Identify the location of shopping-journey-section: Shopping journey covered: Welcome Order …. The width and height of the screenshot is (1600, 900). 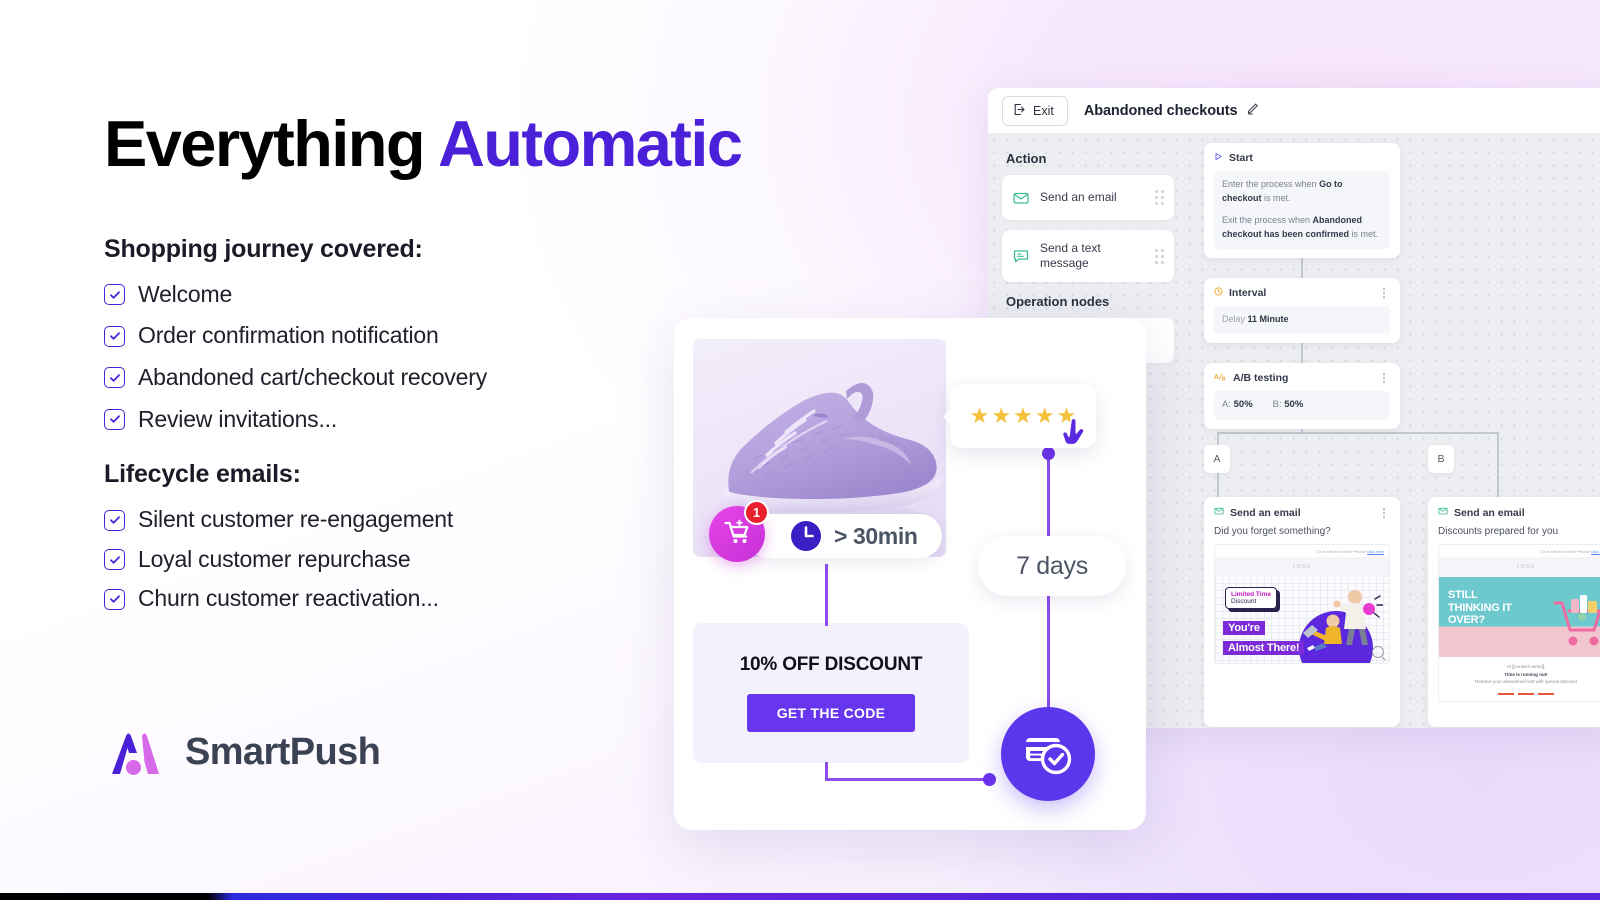
(444, 334).